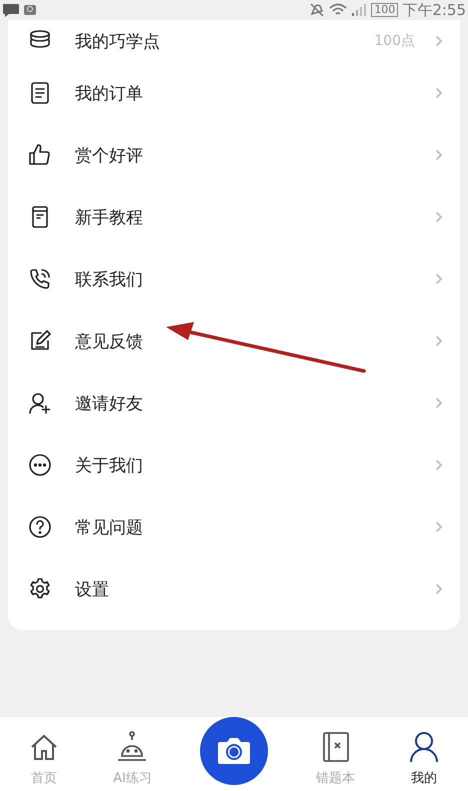  Describe the element at coordinates (109, 341) in the screenshot. I see `menu-label: 意见反馈` at that location.